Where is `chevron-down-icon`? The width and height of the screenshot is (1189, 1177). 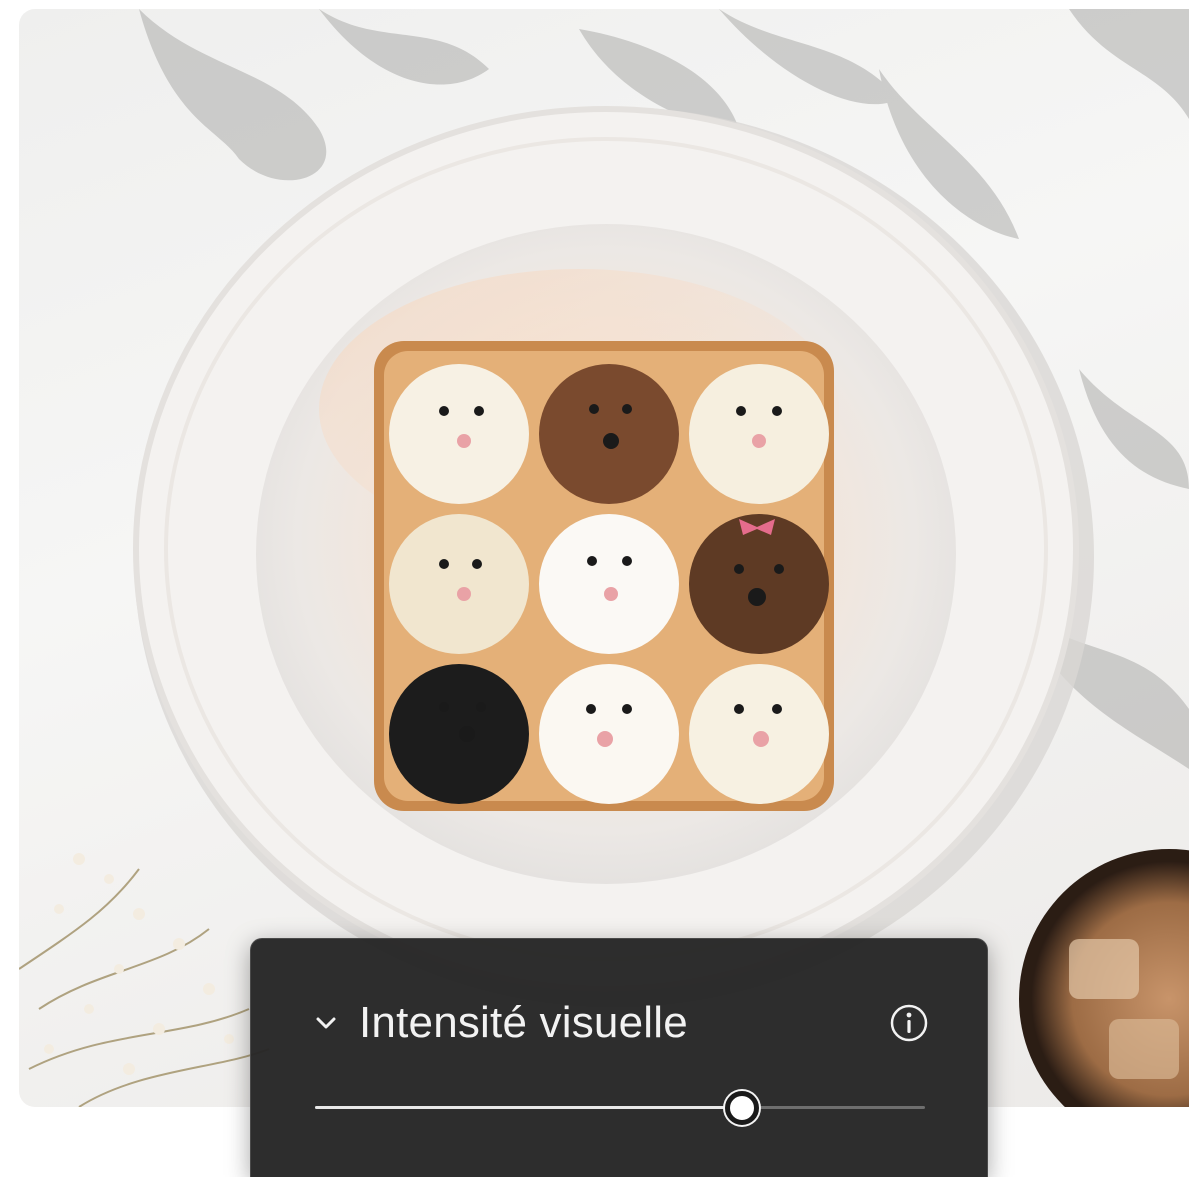
chevron-down-icon is located at coordinates (326, 1023).